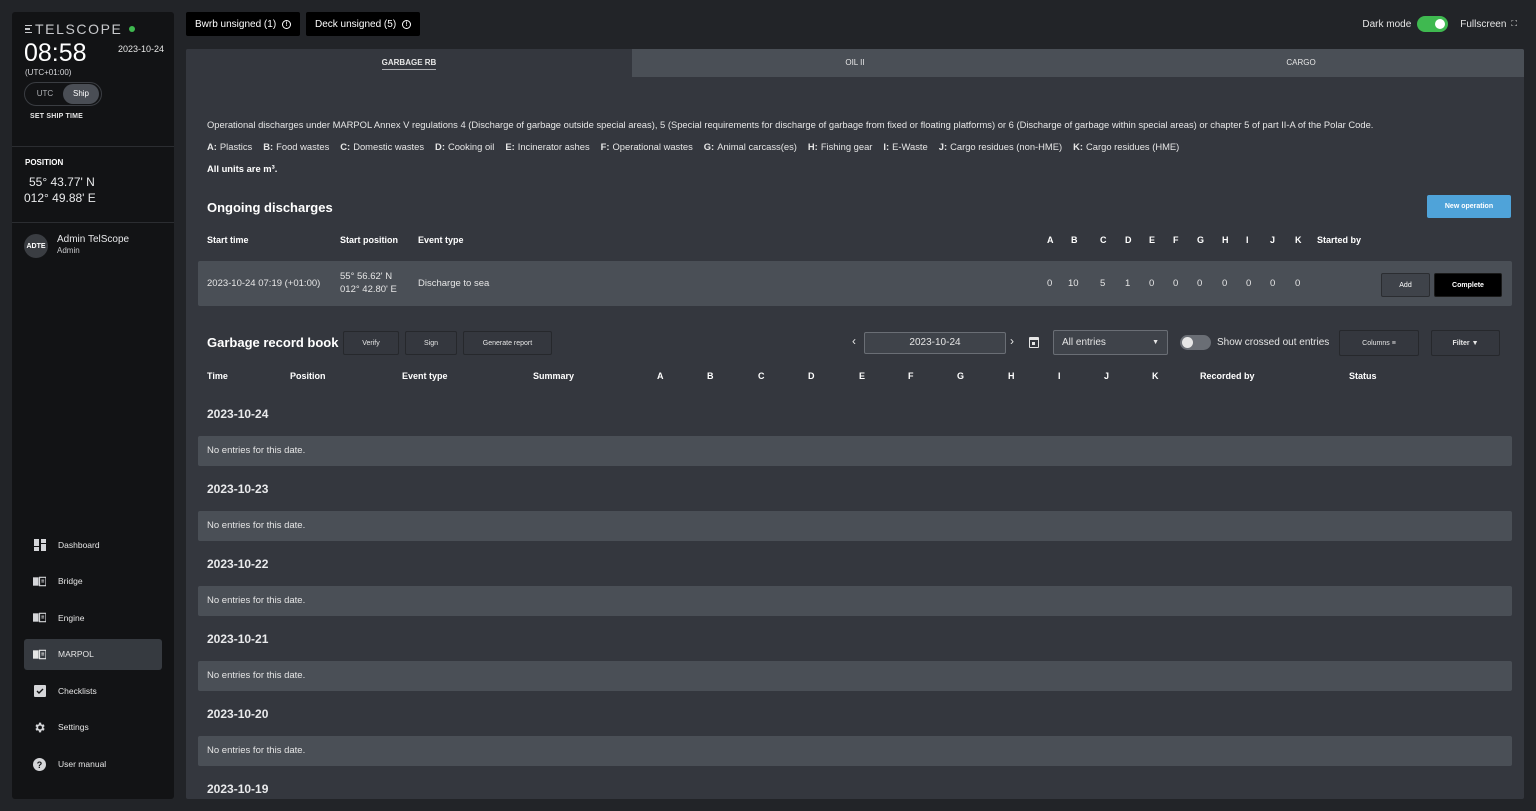 This screenshot has width=1536, height=811. Describe the element at coordinates (935, 343) in the screenshot. I see `date-input: 2023-10-24` at that location.